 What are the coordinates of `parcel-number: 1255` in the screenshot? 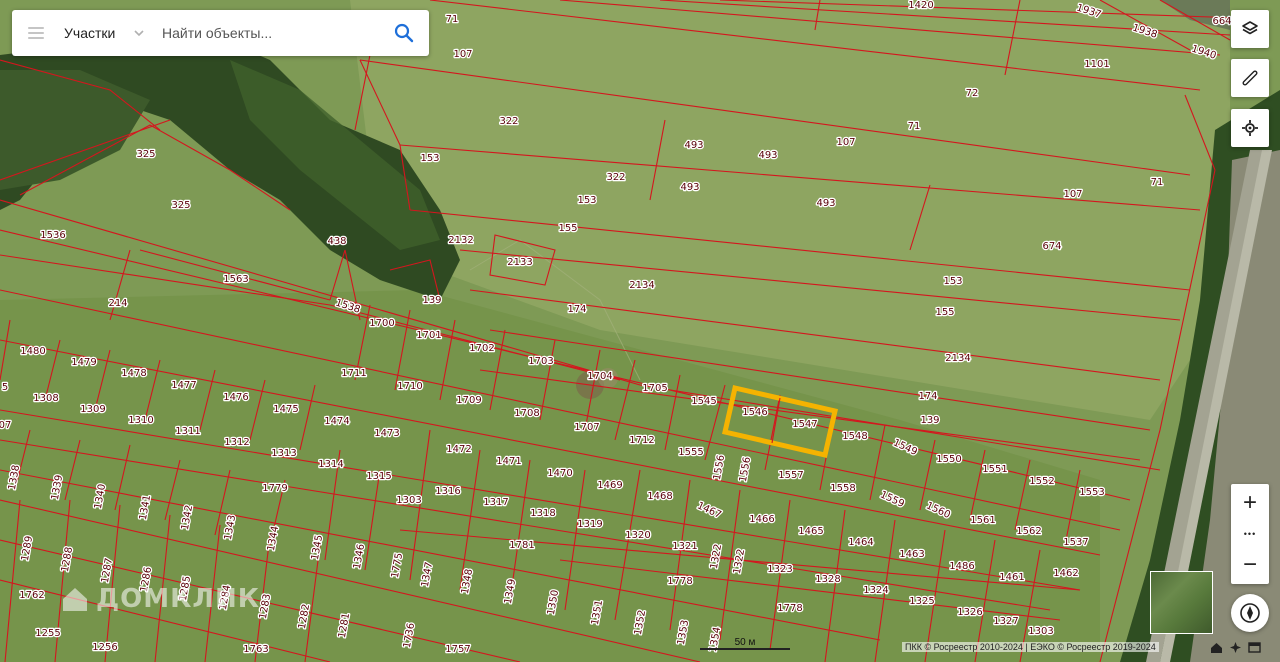 It's located at (47, 633).